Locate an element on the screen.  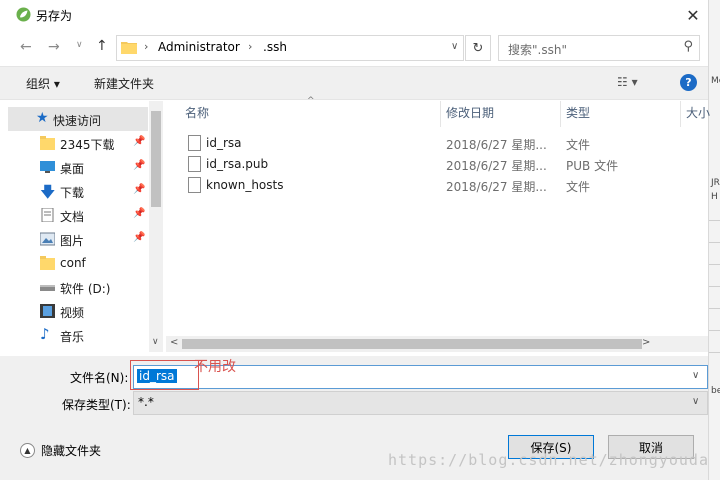
scroll-left-icon: < is located at coordinates (174, 342).